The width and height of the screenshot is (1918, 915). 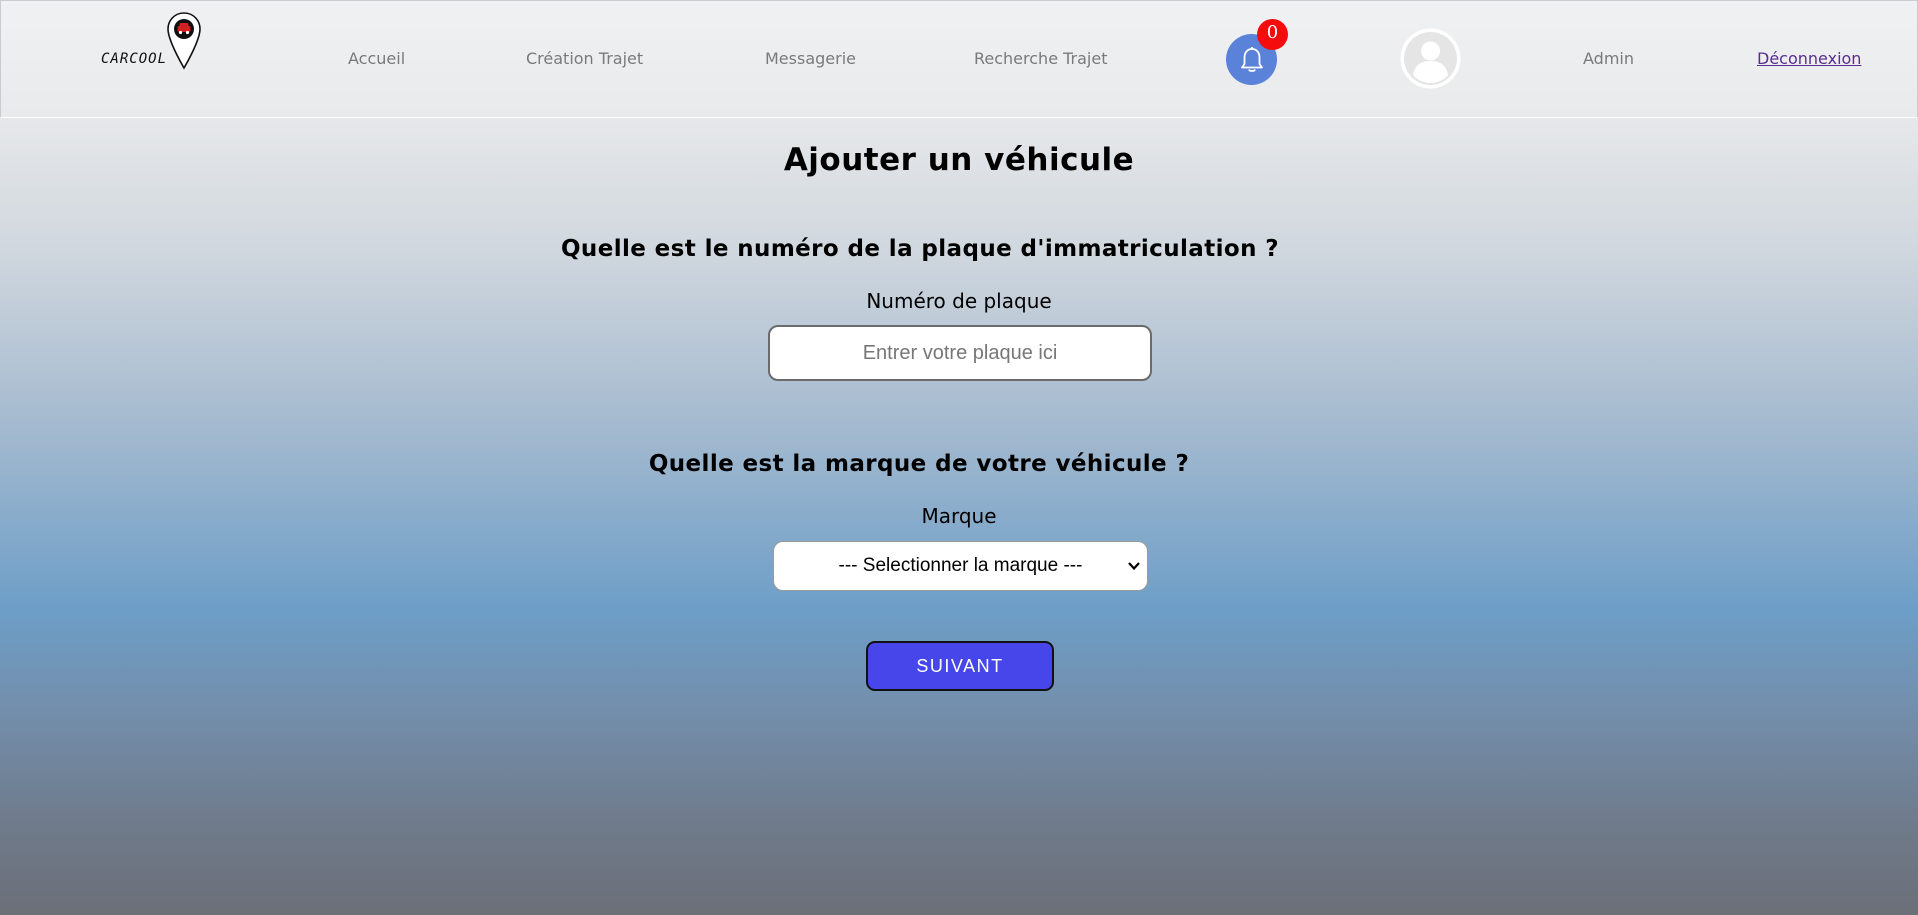 I want to click on page-title: Ajouter un véhicule, so click(x=959, y=160).